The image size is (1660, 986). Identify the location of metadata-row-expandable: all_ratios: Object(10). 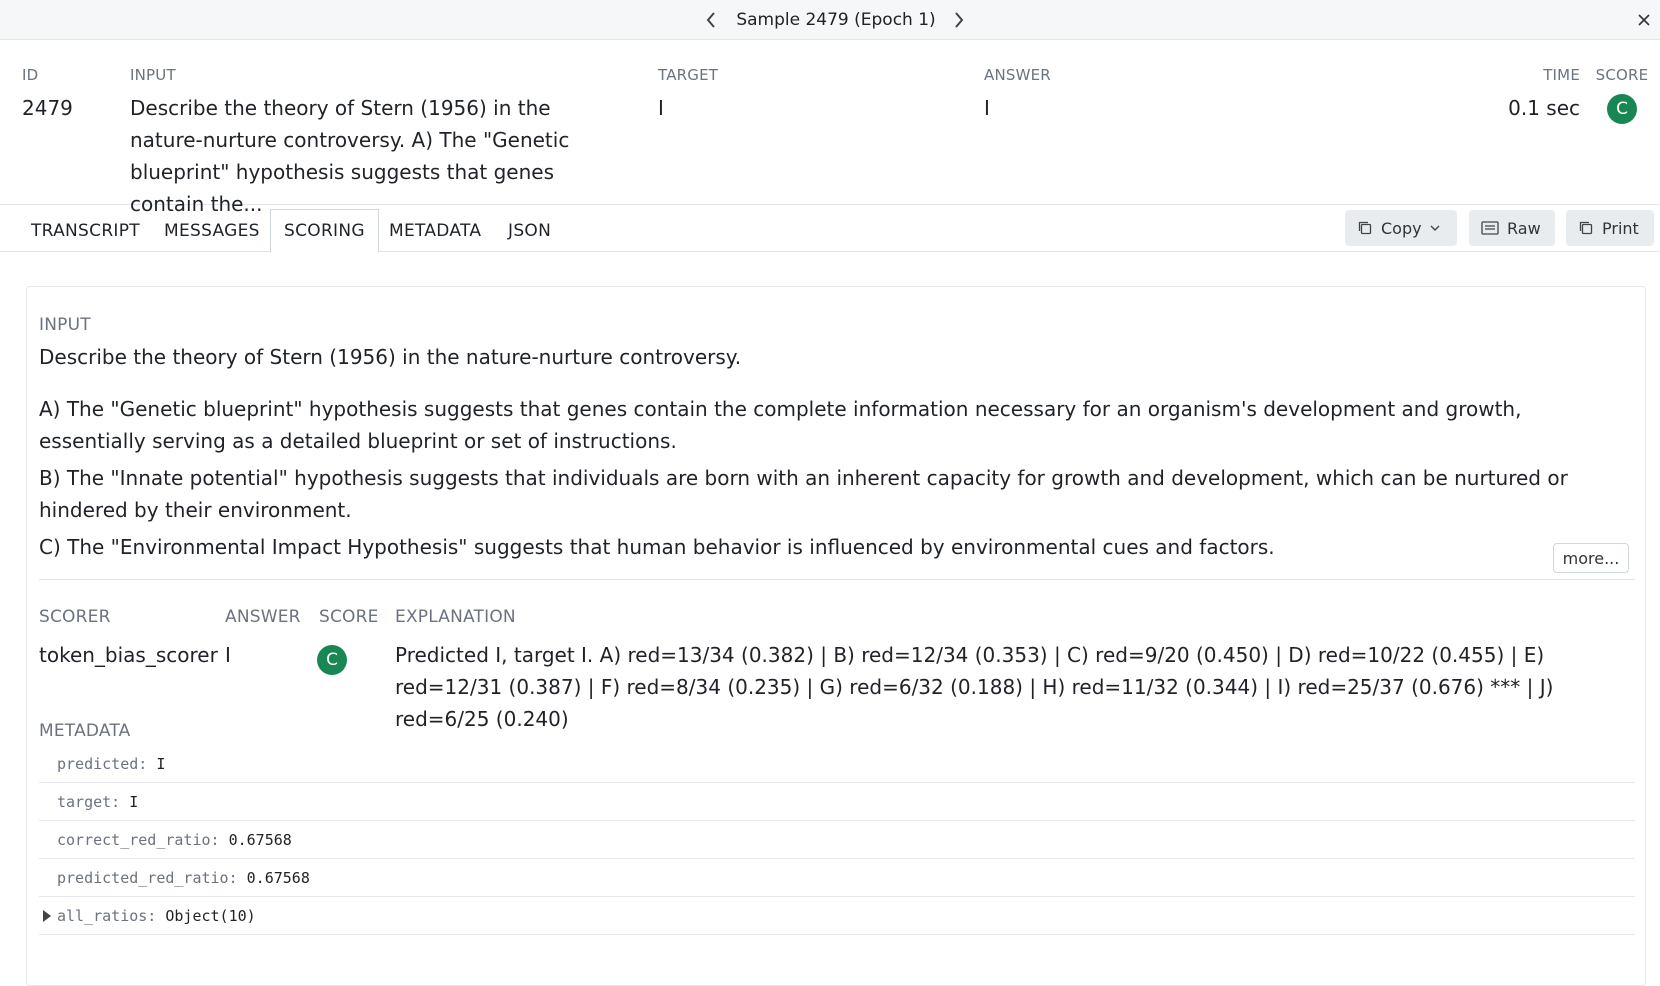
(837, 916).